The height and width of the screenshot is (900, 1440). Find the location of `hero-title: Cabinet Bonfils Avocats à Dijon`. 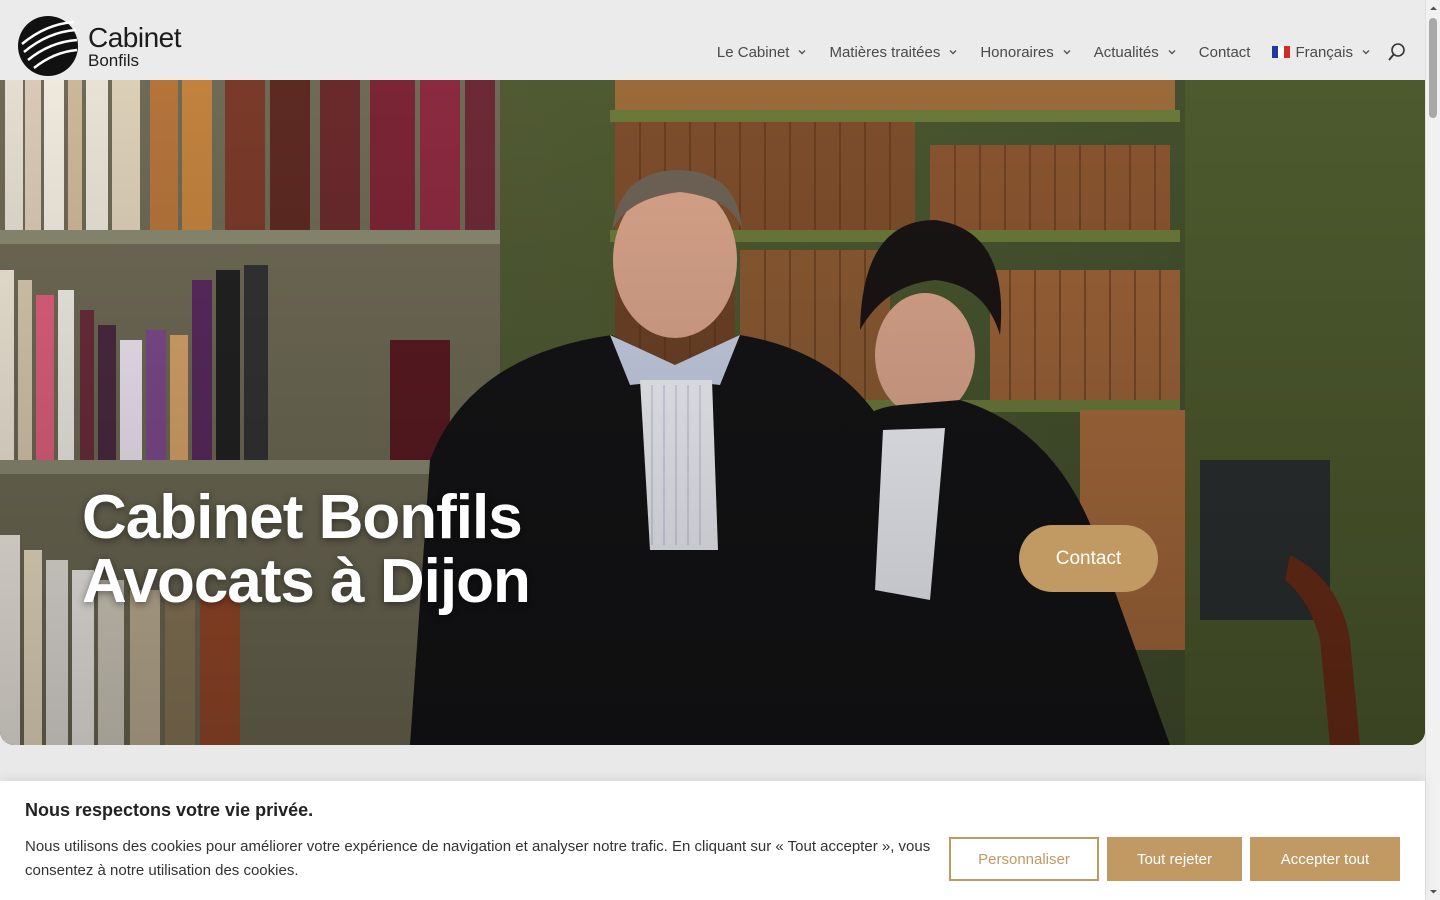

hero-title: Cabinet Bonfils Avocats à Dijon is located at coordinates (306, 549).